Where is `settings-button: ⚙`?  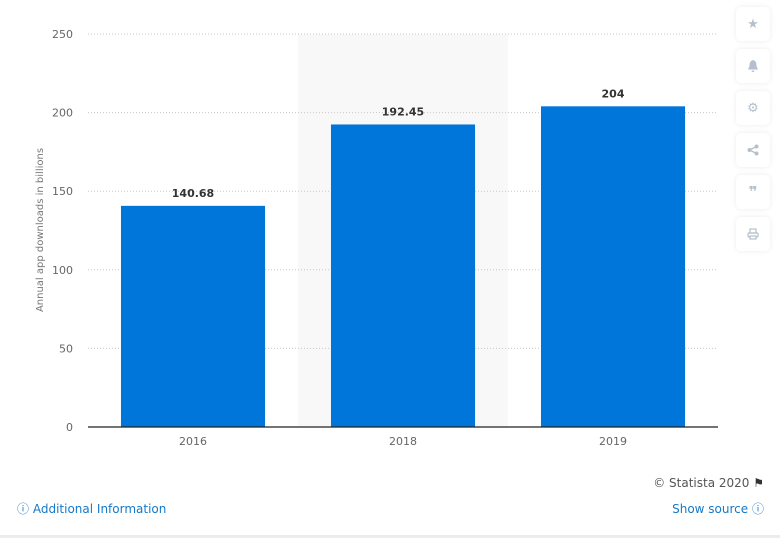 settings-button: ⚙ is located at coordinates (753, 108).